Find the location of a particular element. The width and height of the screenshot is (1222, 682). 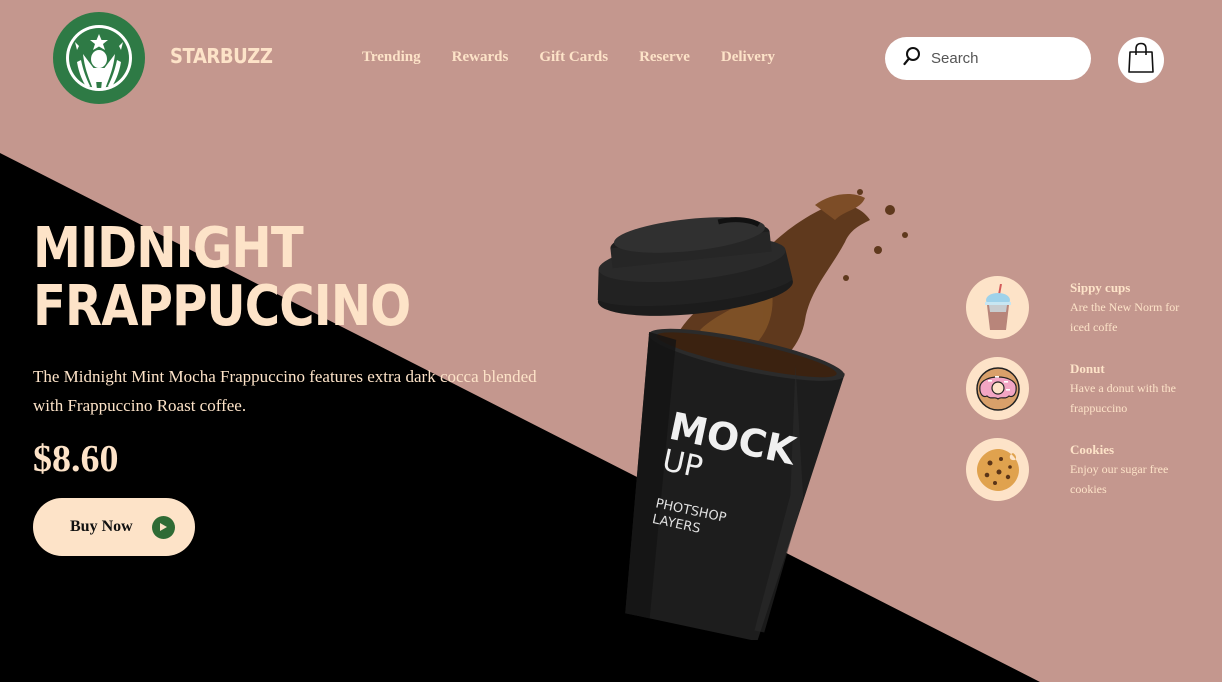

search-icon is located at coordinates (912, 58).